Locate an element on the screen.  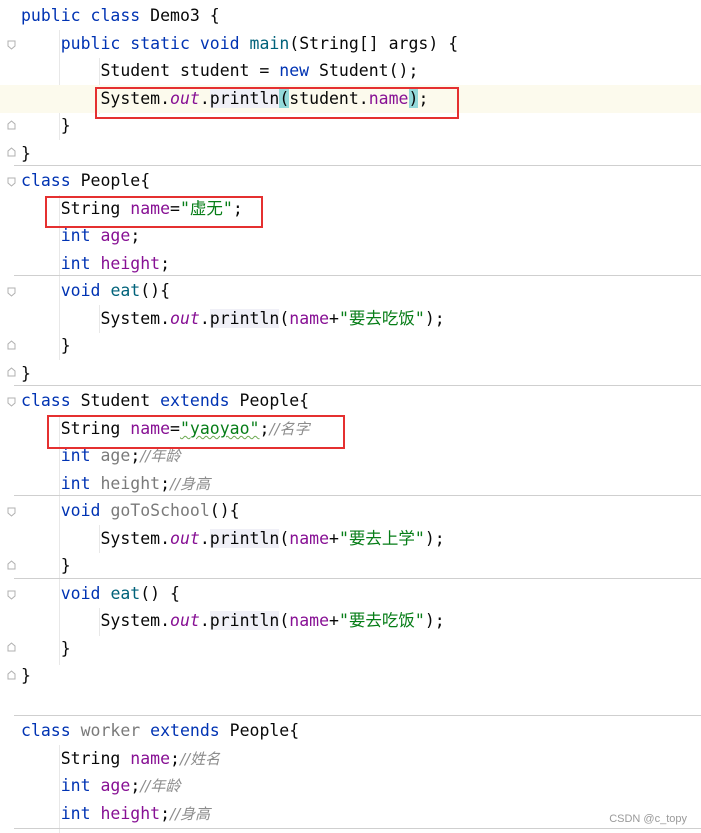
keyword-public: public is located at coordinates (90, 43).